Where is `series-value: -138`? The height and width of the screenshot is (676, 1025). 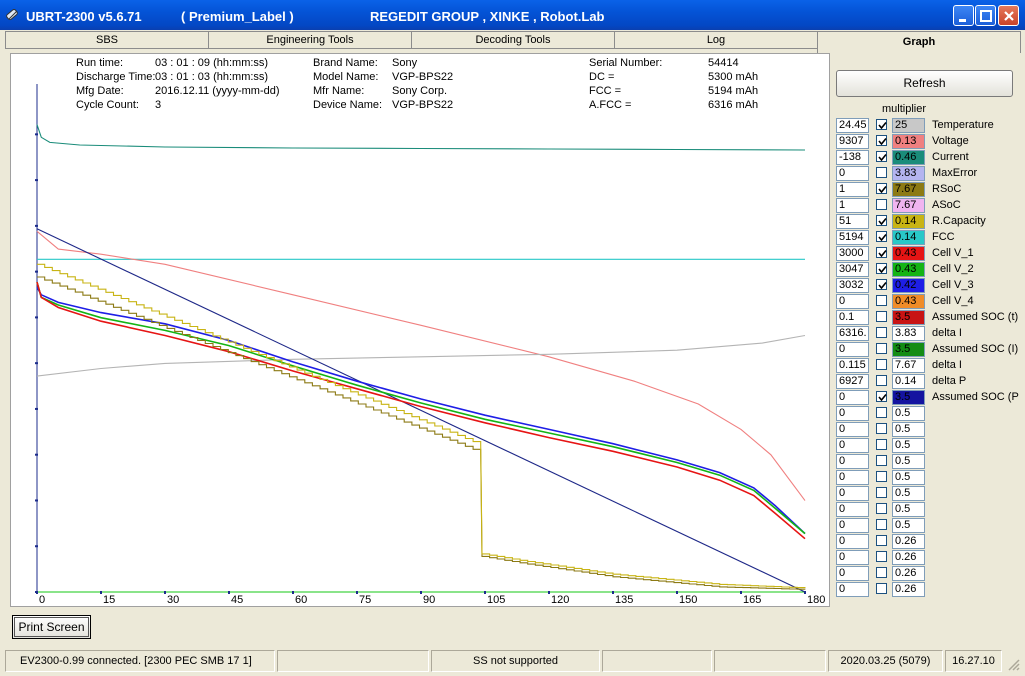
series-value: -138 is located at coordinates (852, 157).